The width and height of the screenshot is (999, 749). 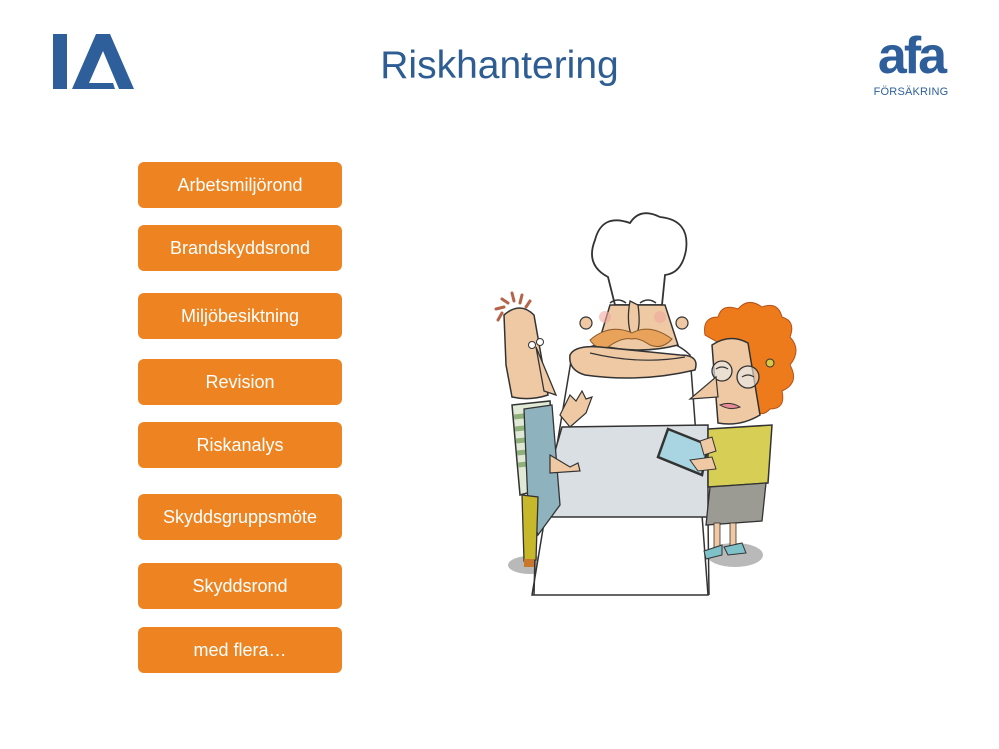 I want to click on chef-figure, so click(x=620, y=404).